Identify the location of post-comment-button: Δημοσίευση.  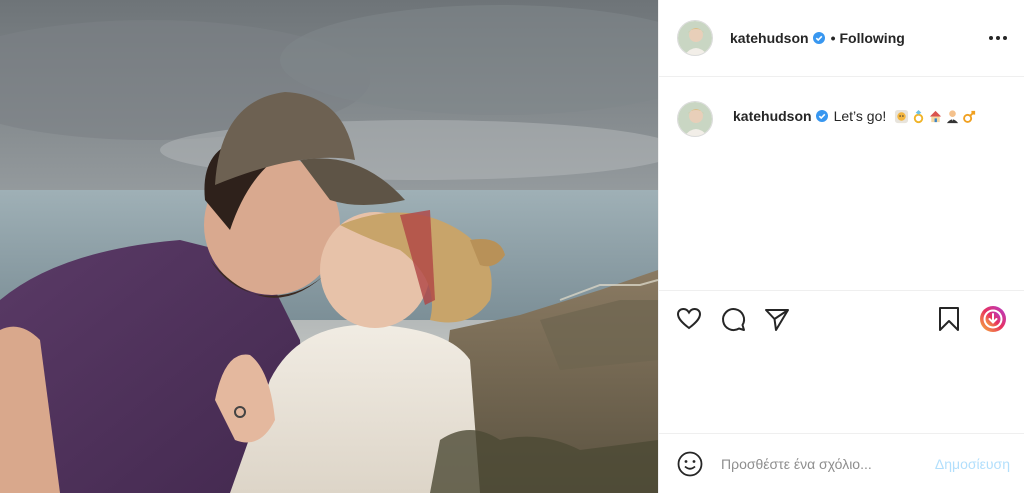
(972, 464).